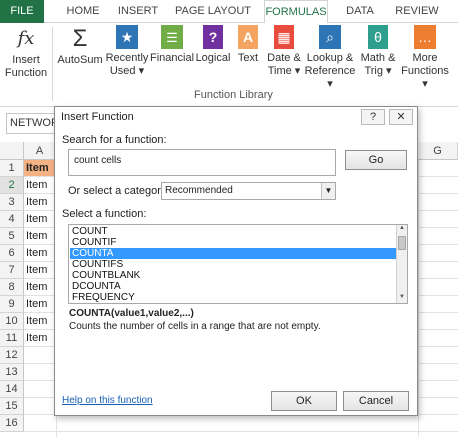 Image resolution: width=458 pixels, height=437 pixels. I want to click on date-time-button: ▦ Date & Time ▾, so click(284, 51).